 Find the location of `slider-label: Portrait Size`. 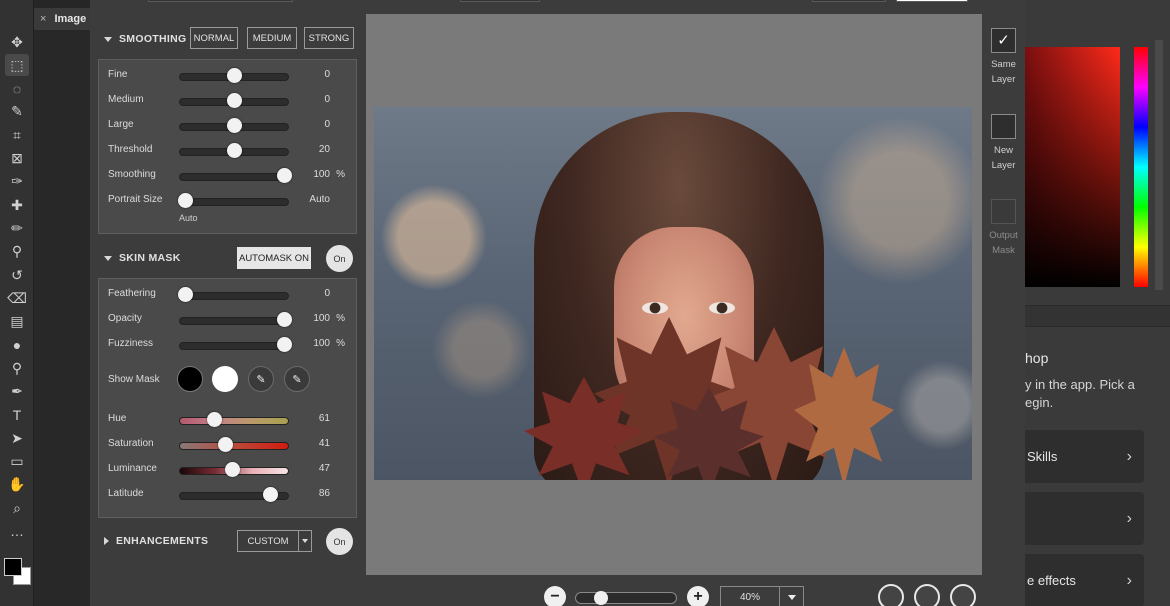

slider-label: Portrait Size is located at coordinates (135, 199).